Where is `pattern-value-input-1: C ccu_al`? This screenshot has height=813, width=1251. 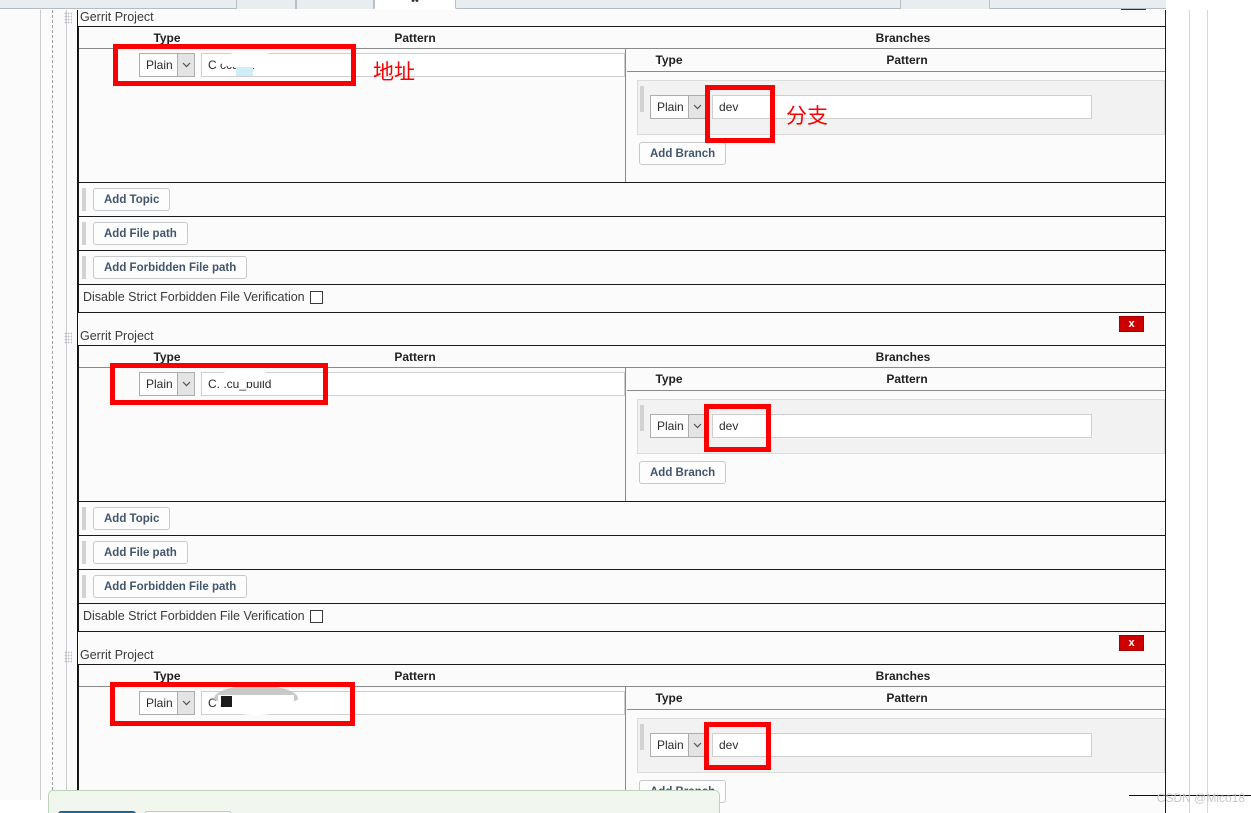
pattern-value-input-1: C ccu_al is located at coordinates (413, 65).